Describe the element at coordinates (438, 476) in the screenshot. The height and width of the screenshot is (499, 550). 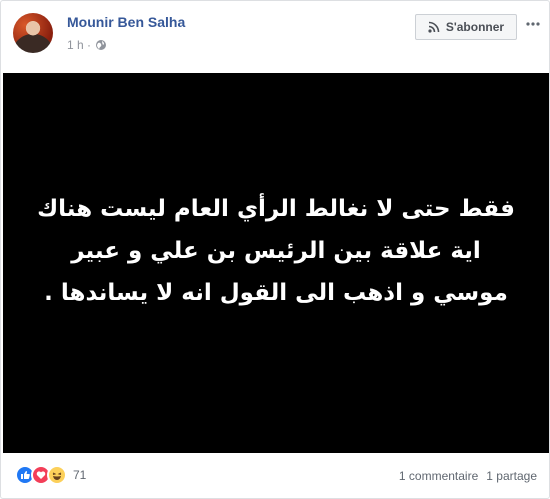
I see `comments-link: 1 commentaire` at that location.